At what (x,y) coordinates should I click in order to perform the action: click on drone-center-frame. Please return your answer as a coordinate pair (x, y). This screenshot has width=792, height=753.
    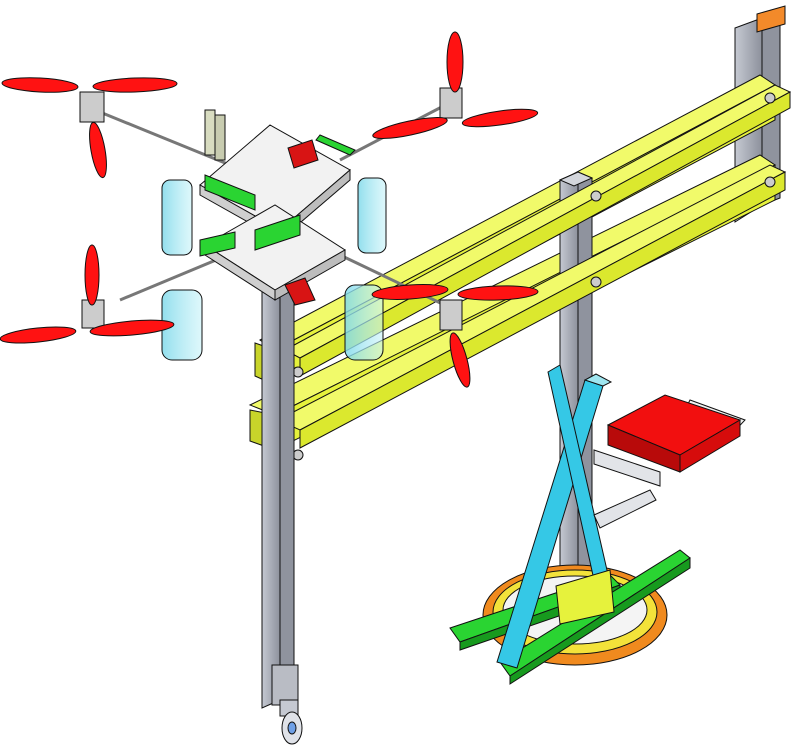
    Looking at the image, I should click on (277, 207).